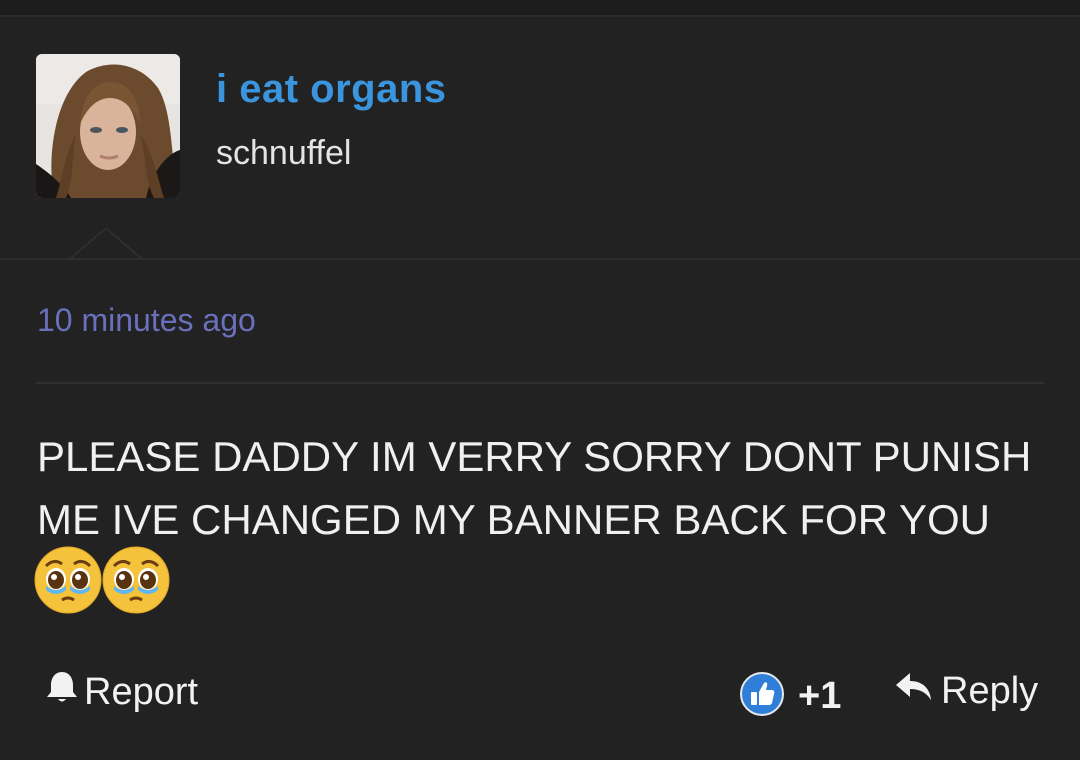 The image size is (1080, 760). What do you see at coordinates (540, 8) in the screenshot?
I see `top-bar` at bounding box center [540, 8].